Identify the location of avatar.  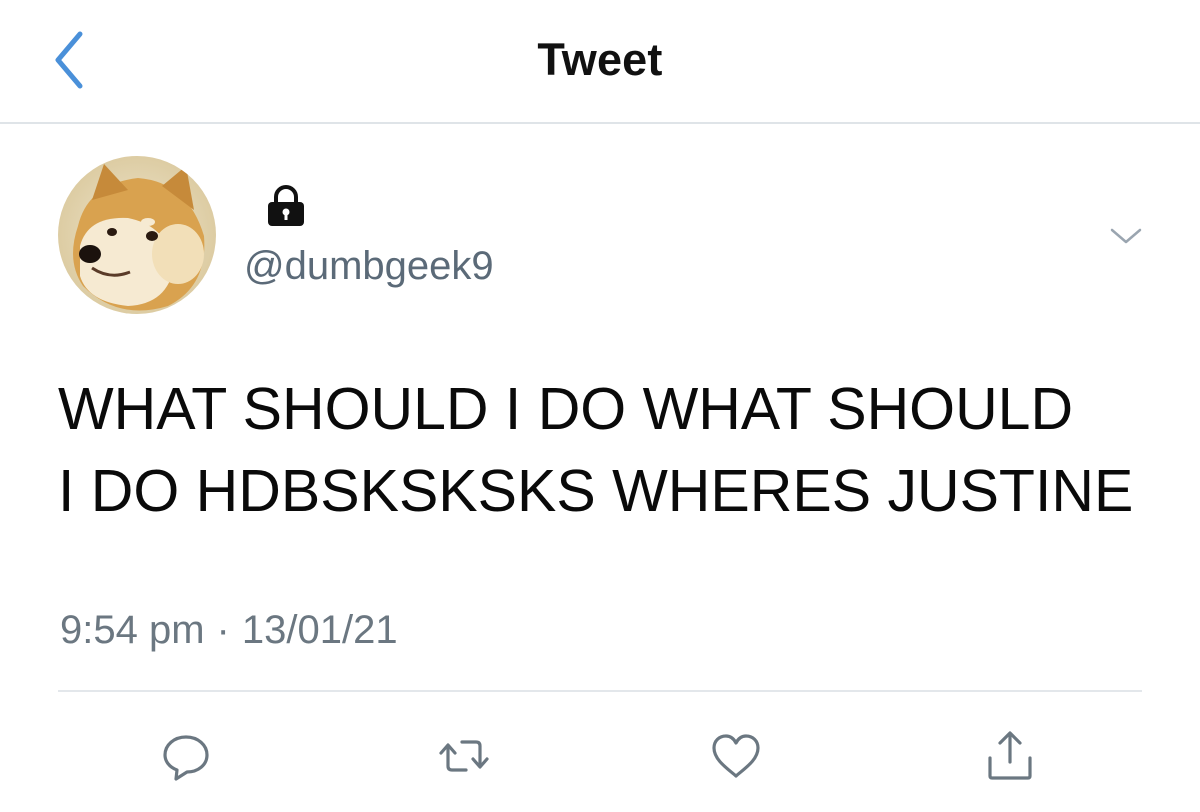
(137, 235).